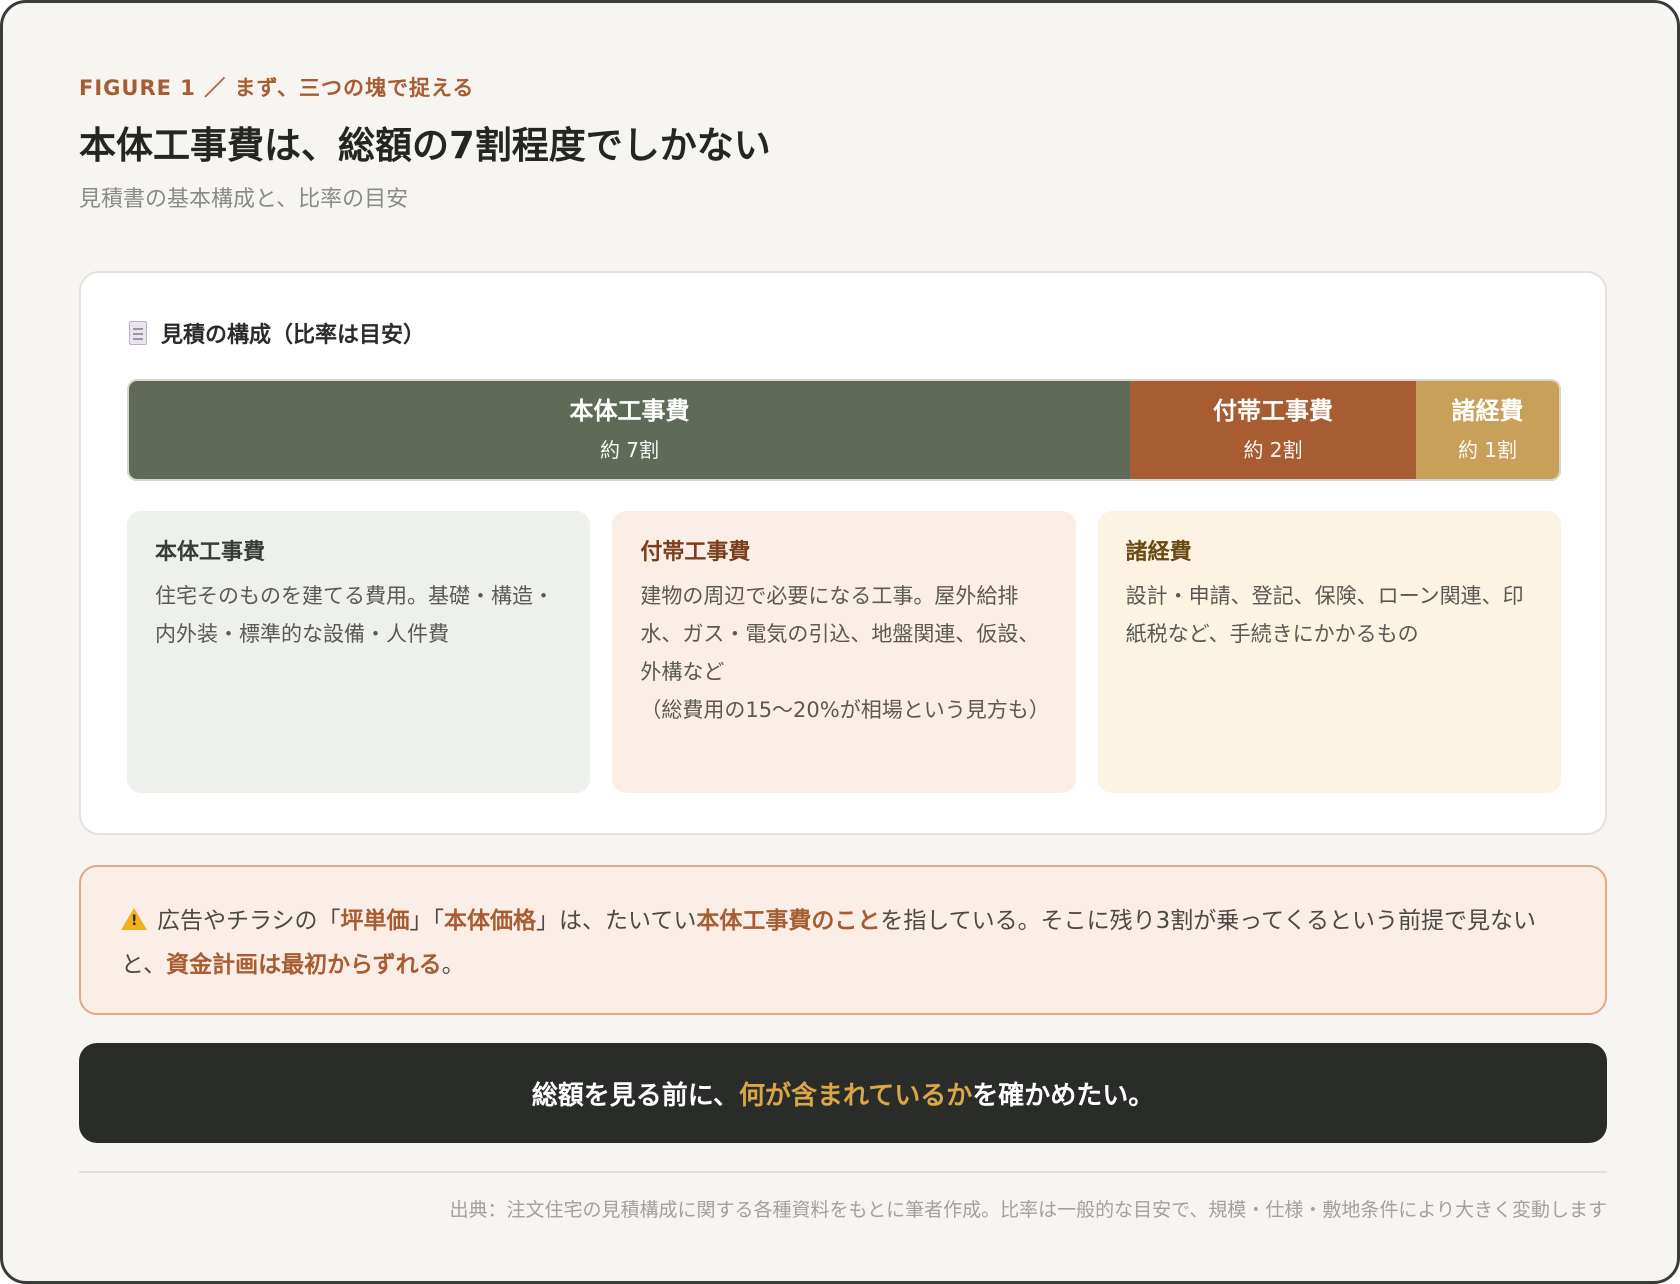 This screenshot has width=1680, height=1284. Describe the element at coordinates (1487, 430) in the screenshot. I see `ratio-segment: 諸経費約 1割` at that location.